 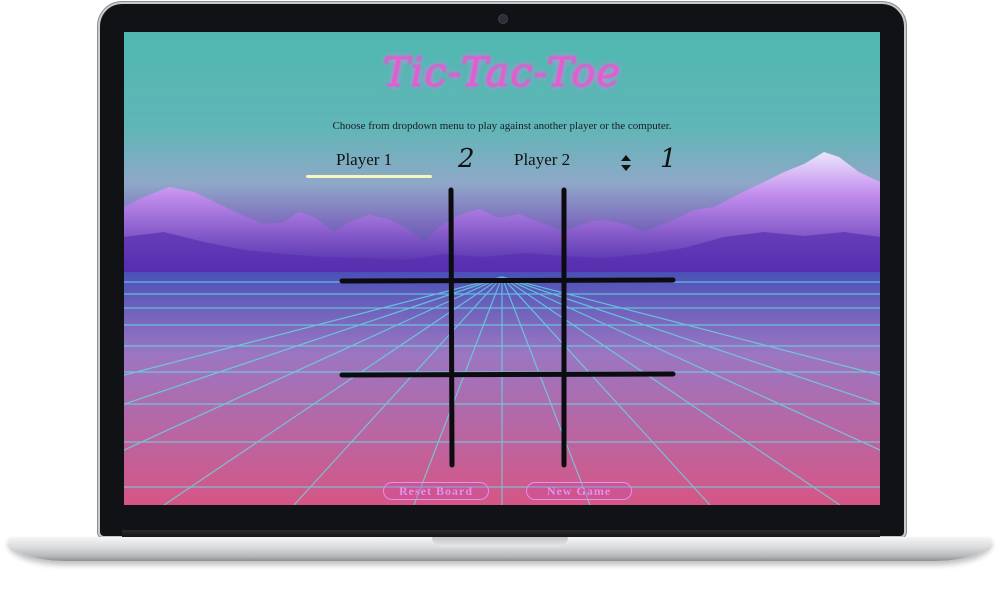 What do you see at coordinates (507, 374) in the screenshot?
I see `board-line-horizontal-bottom` at bounding box center [507, 374].